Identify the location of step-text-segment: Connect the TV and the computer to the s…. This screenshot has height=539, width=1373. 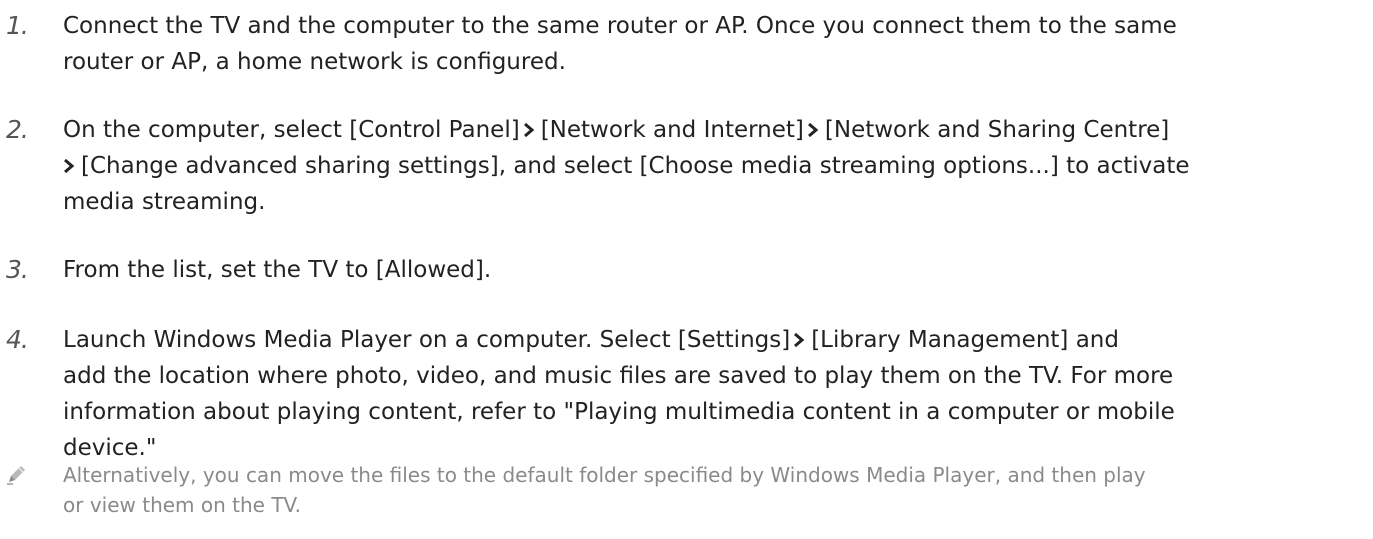
(620, 26).